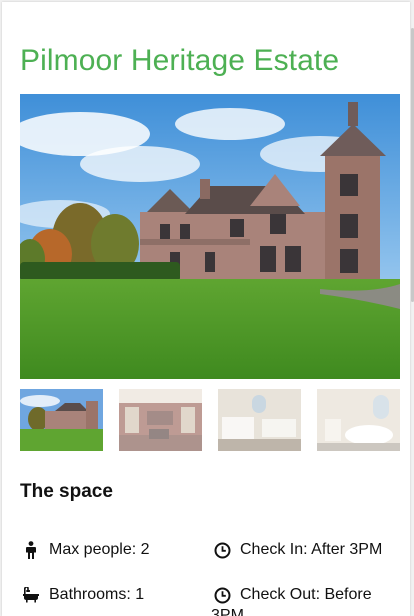 The image size is (414, 616). I want to click on thumbnail-drawing-room-image, so click(160, 420).